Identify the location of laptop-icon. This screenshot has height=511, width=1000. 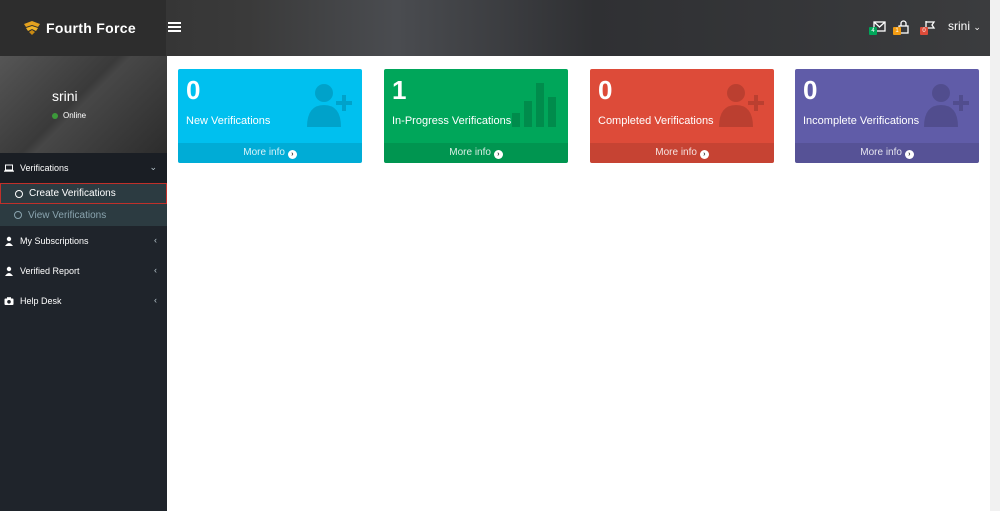
(9, 168).